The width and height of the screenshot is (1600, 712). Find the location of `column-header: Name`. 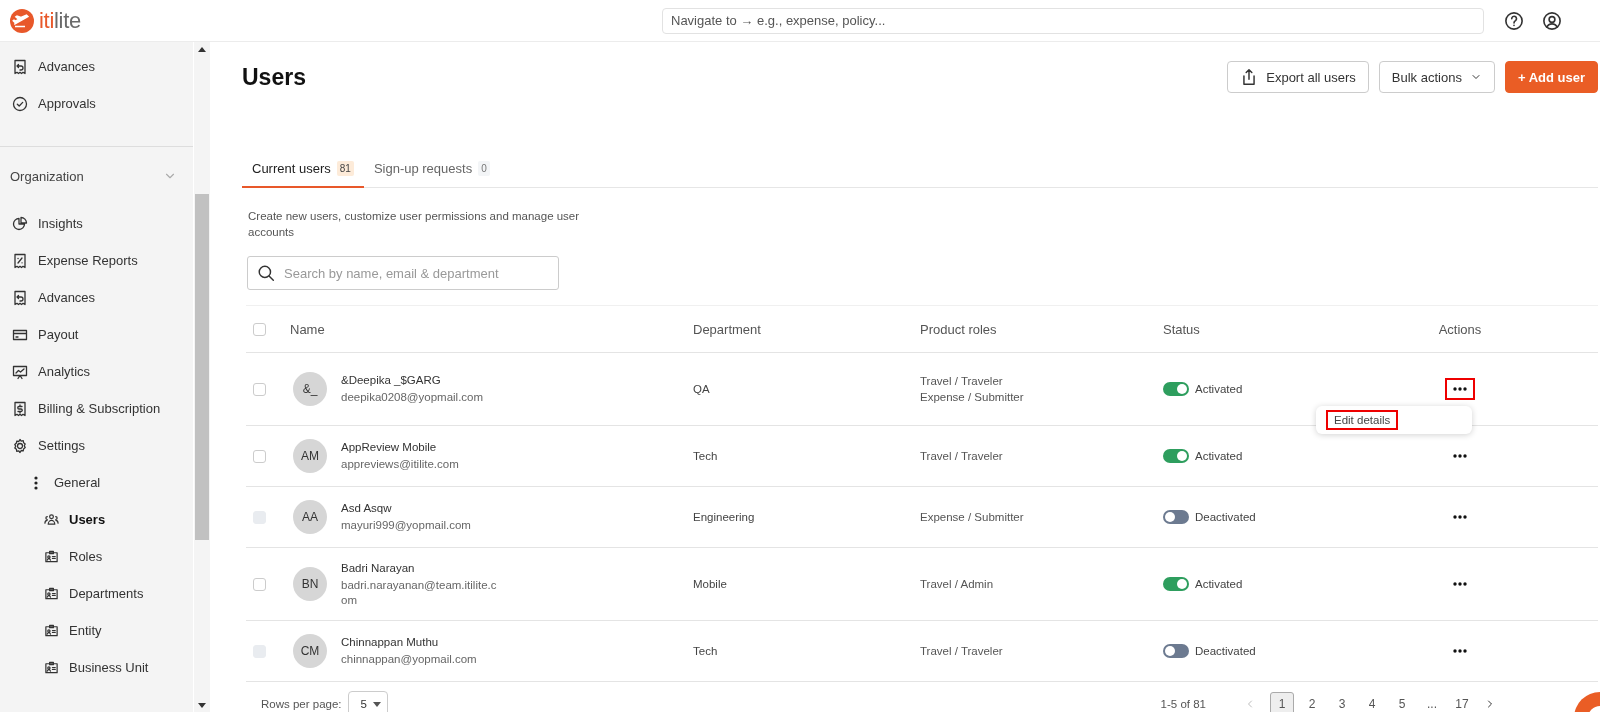

column-header: Name is located at coordinates (308, 329).